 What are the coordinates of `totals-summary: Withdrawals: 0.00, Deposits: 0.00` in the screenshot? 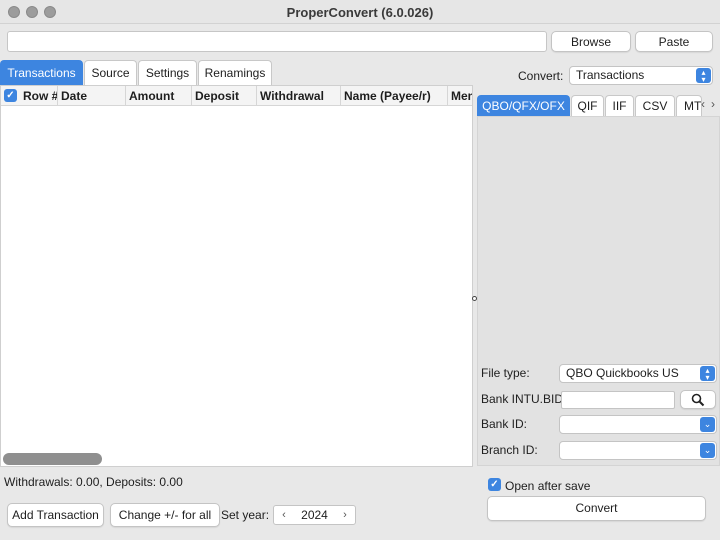 It's located at (93, 482).